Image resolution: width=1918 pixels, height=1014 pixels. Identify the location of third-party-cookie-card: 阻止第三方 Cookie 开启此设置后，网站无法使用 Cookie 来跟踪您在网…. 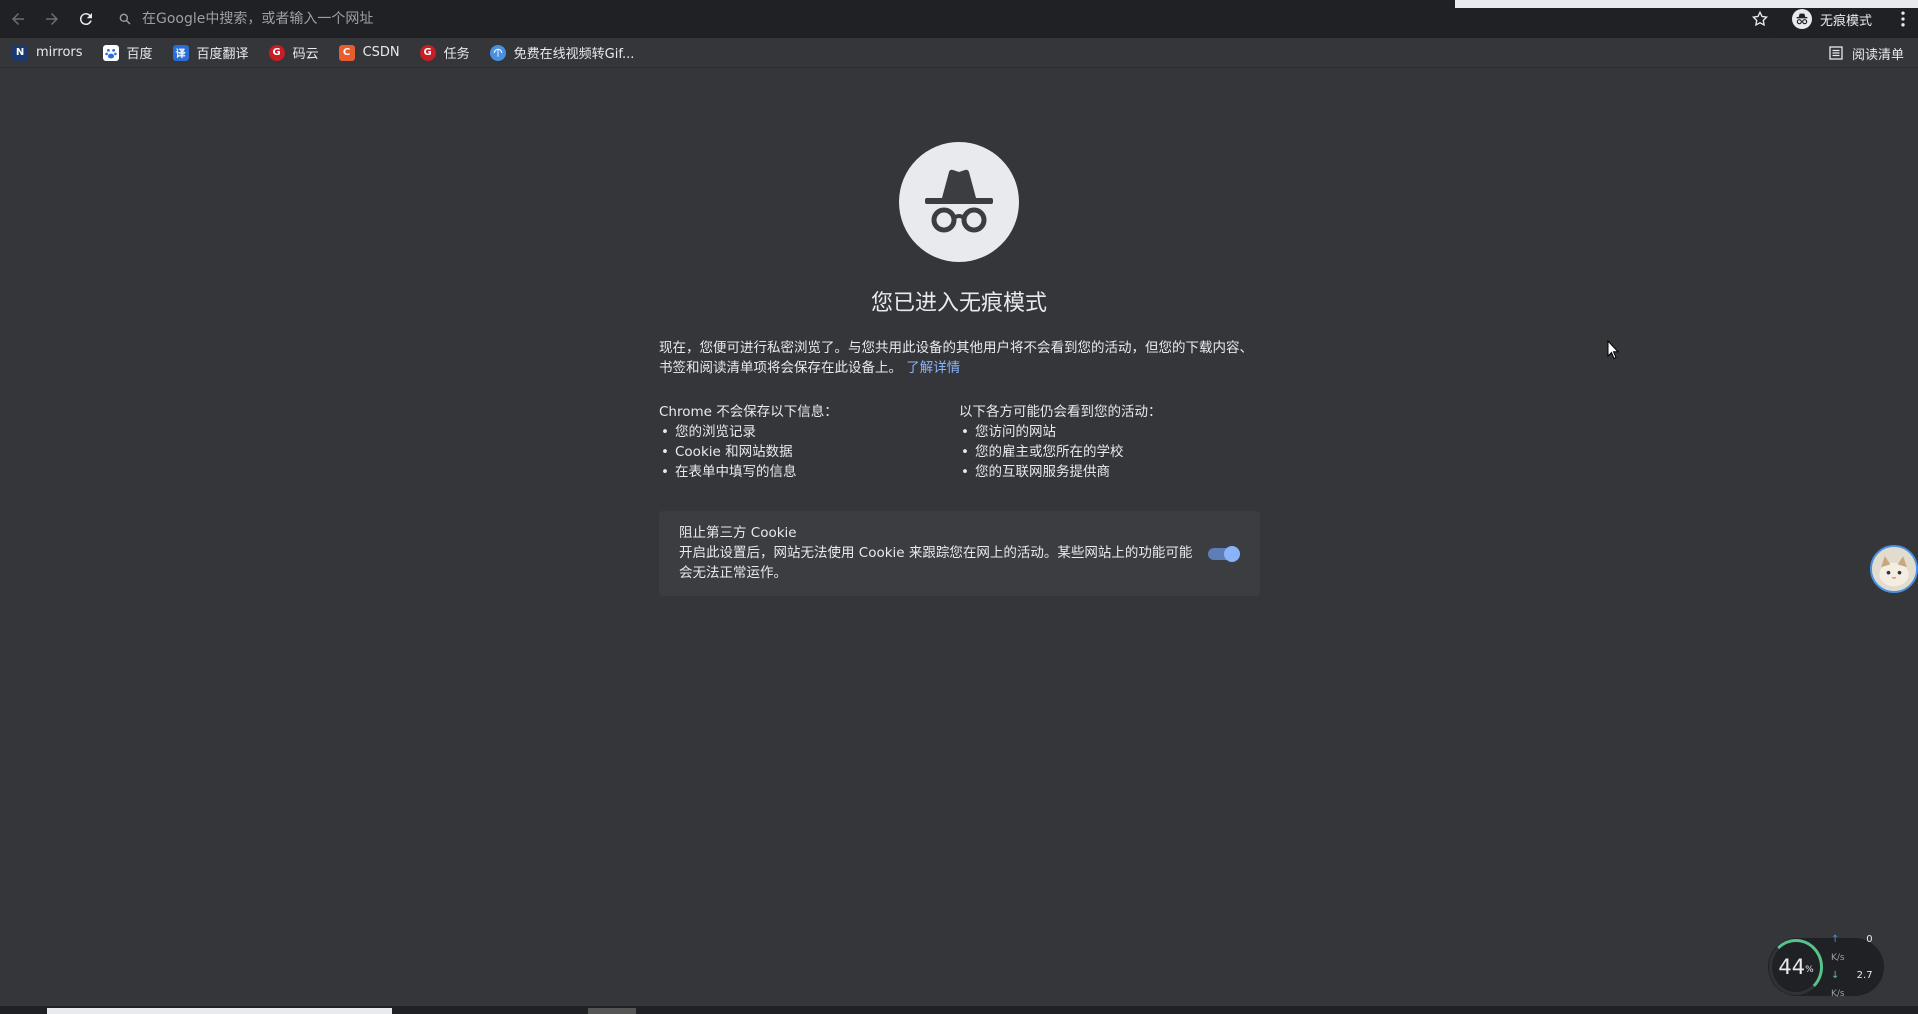
(959, 553).